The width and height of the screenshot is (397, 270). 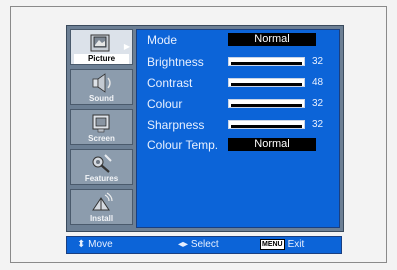 What do you see at coordinates (272, 39) in the screenshot?
I see `mode-value: Normal` at bounding box center [272, 39].